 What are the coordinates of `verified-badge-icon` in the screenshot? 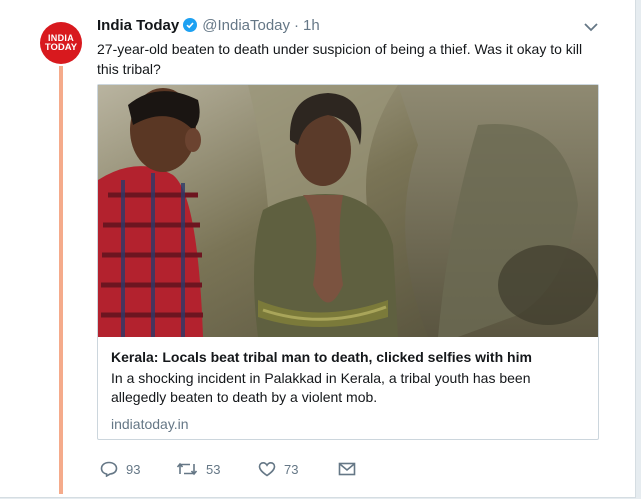 It's located at (190, 25).